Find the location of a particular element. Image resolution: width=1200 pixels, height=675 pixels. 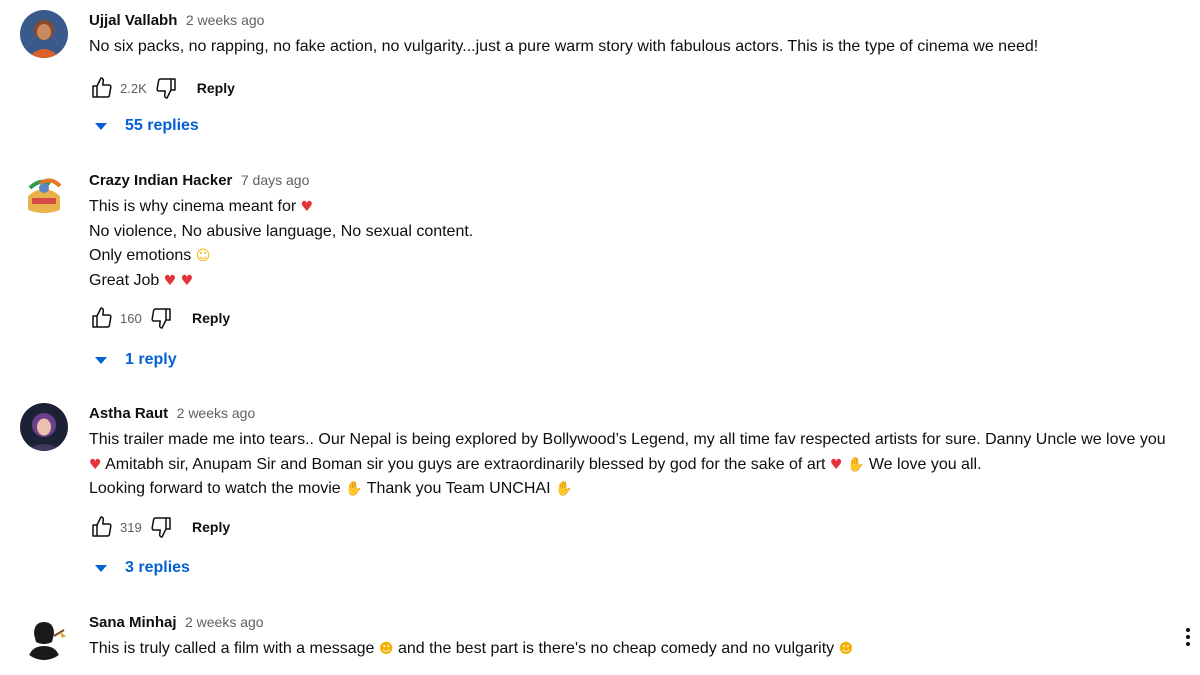

comment-timestamp: 7 days ago is located at coordinates (275, 180).